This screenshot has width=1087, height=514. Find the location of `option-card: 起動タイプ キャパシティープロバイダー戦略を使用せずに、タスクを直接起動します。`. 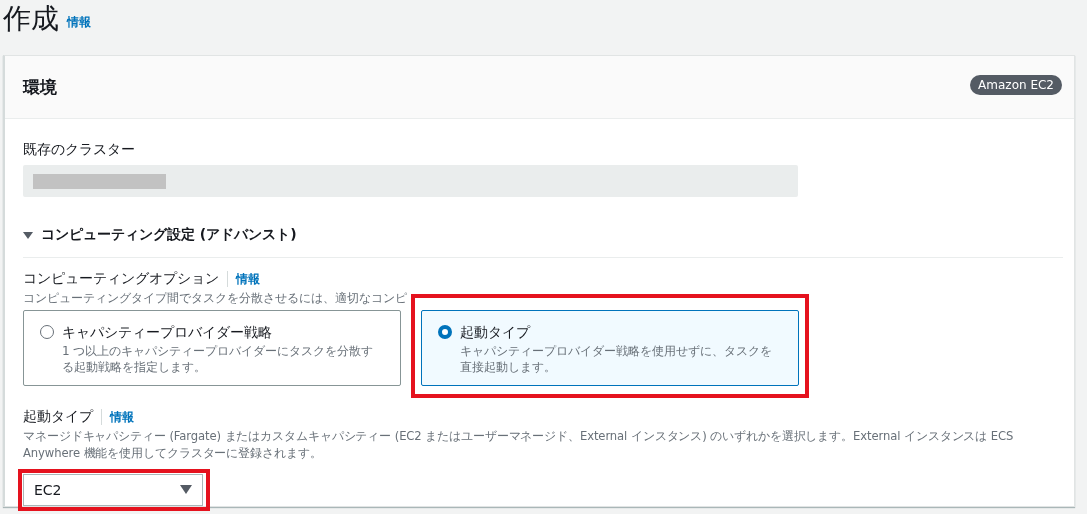

option-card: 起動タイプ キャパシティープロバイダー戦略を使用せずに、タスクを直接起動します。 is located at coordinates (610, 348).